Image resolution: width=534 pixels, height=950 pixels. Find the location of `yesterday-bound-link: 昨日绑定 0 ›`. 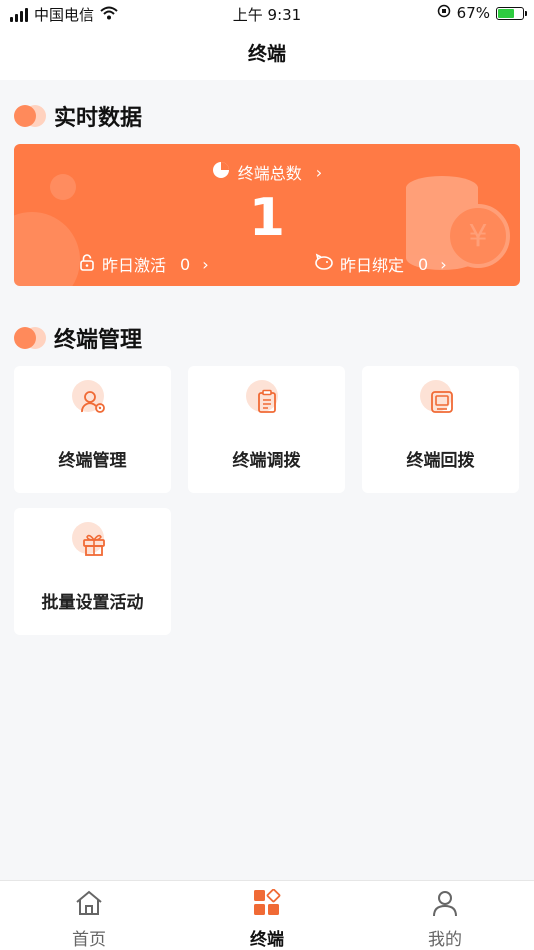

yesterday-bound-link: 昨日绑定 0 › is located at coordinates (380, 264).